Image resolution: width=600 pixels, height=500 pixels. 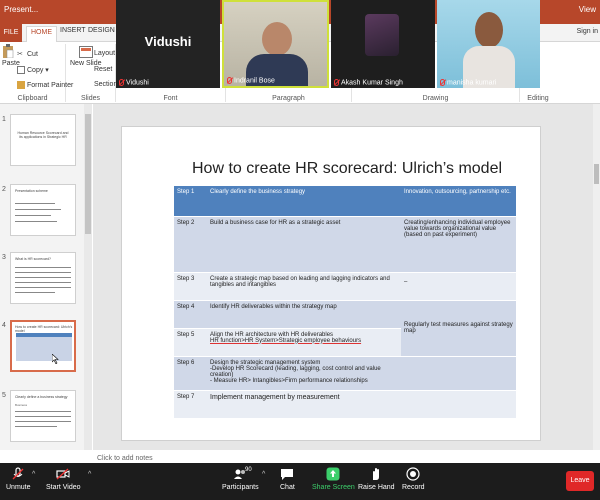 What do you see at coordinates (43, 210) in the screenshot?
I see `slide-thumbnail-2: Presentation scheme` at bounding box center [43, 210].